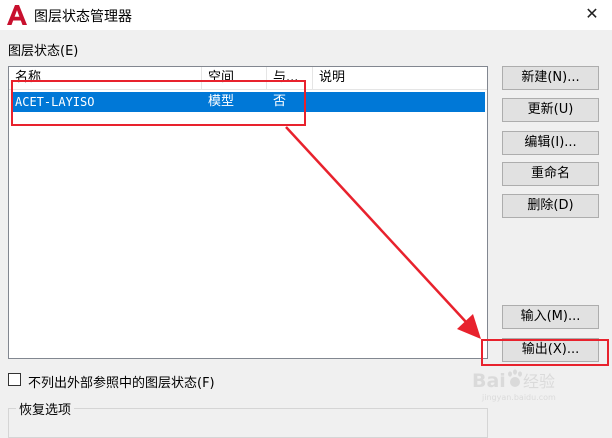 The height and width of the screenshot is (438, 612). I want to click on svg-text: jingyan.baidu.com, so click(518, 397).